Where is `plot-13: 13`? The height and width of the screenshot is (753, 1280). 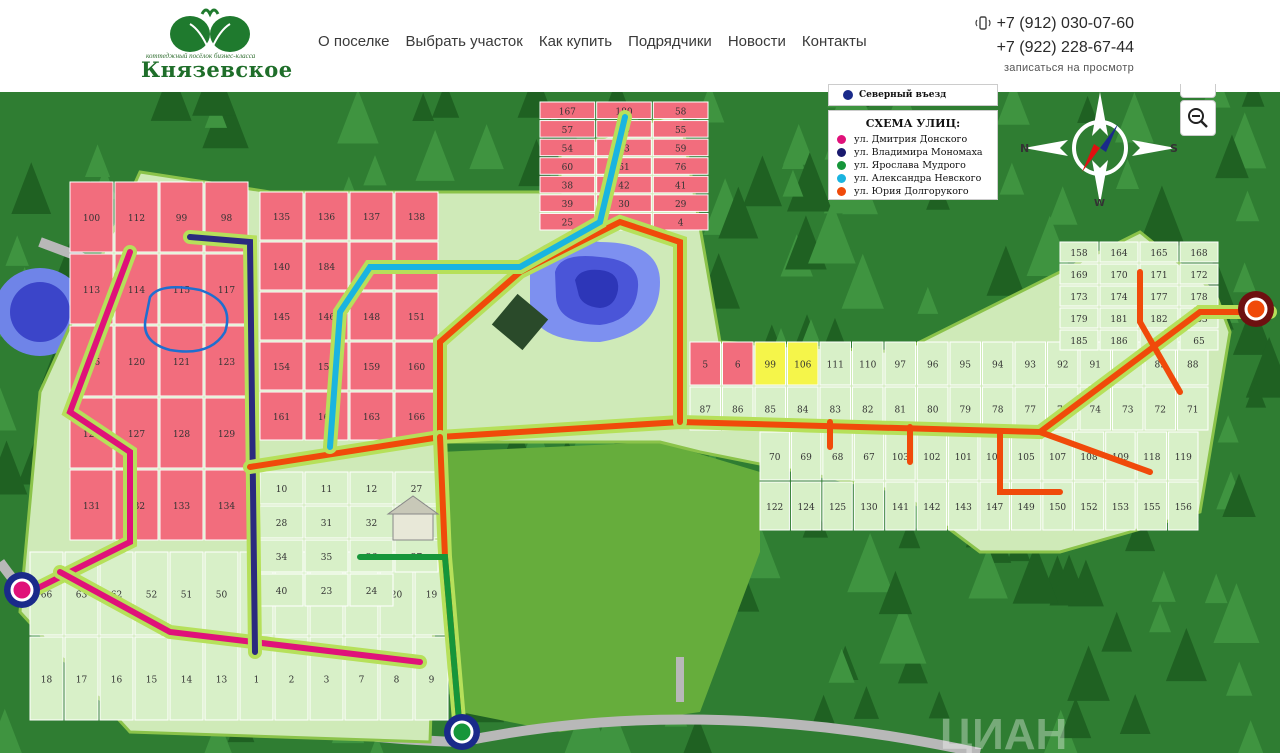 plot-13: 13 is located at coordinates (221, 678).